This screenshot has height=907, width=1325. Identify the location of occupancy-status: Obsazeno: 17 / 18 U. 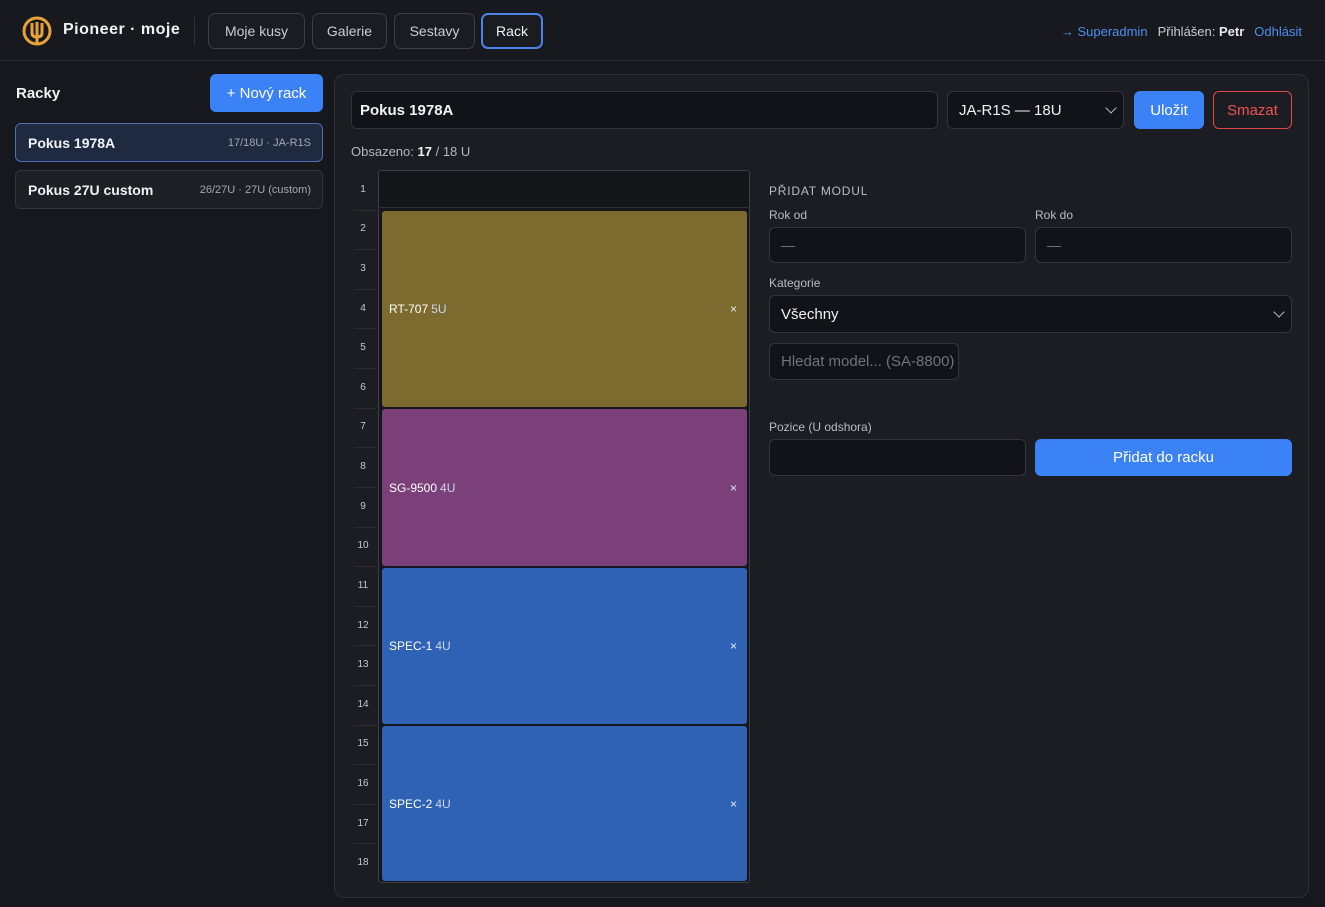
(410, 151).